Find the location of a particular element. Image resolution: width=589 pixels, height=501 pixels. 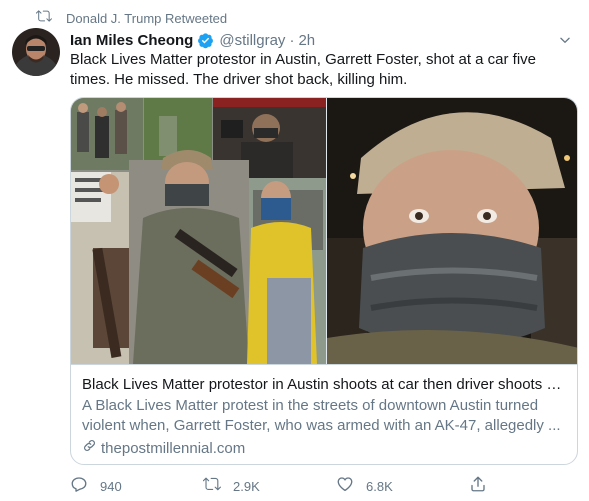

heart-icon is located at coordinates (345, 486).